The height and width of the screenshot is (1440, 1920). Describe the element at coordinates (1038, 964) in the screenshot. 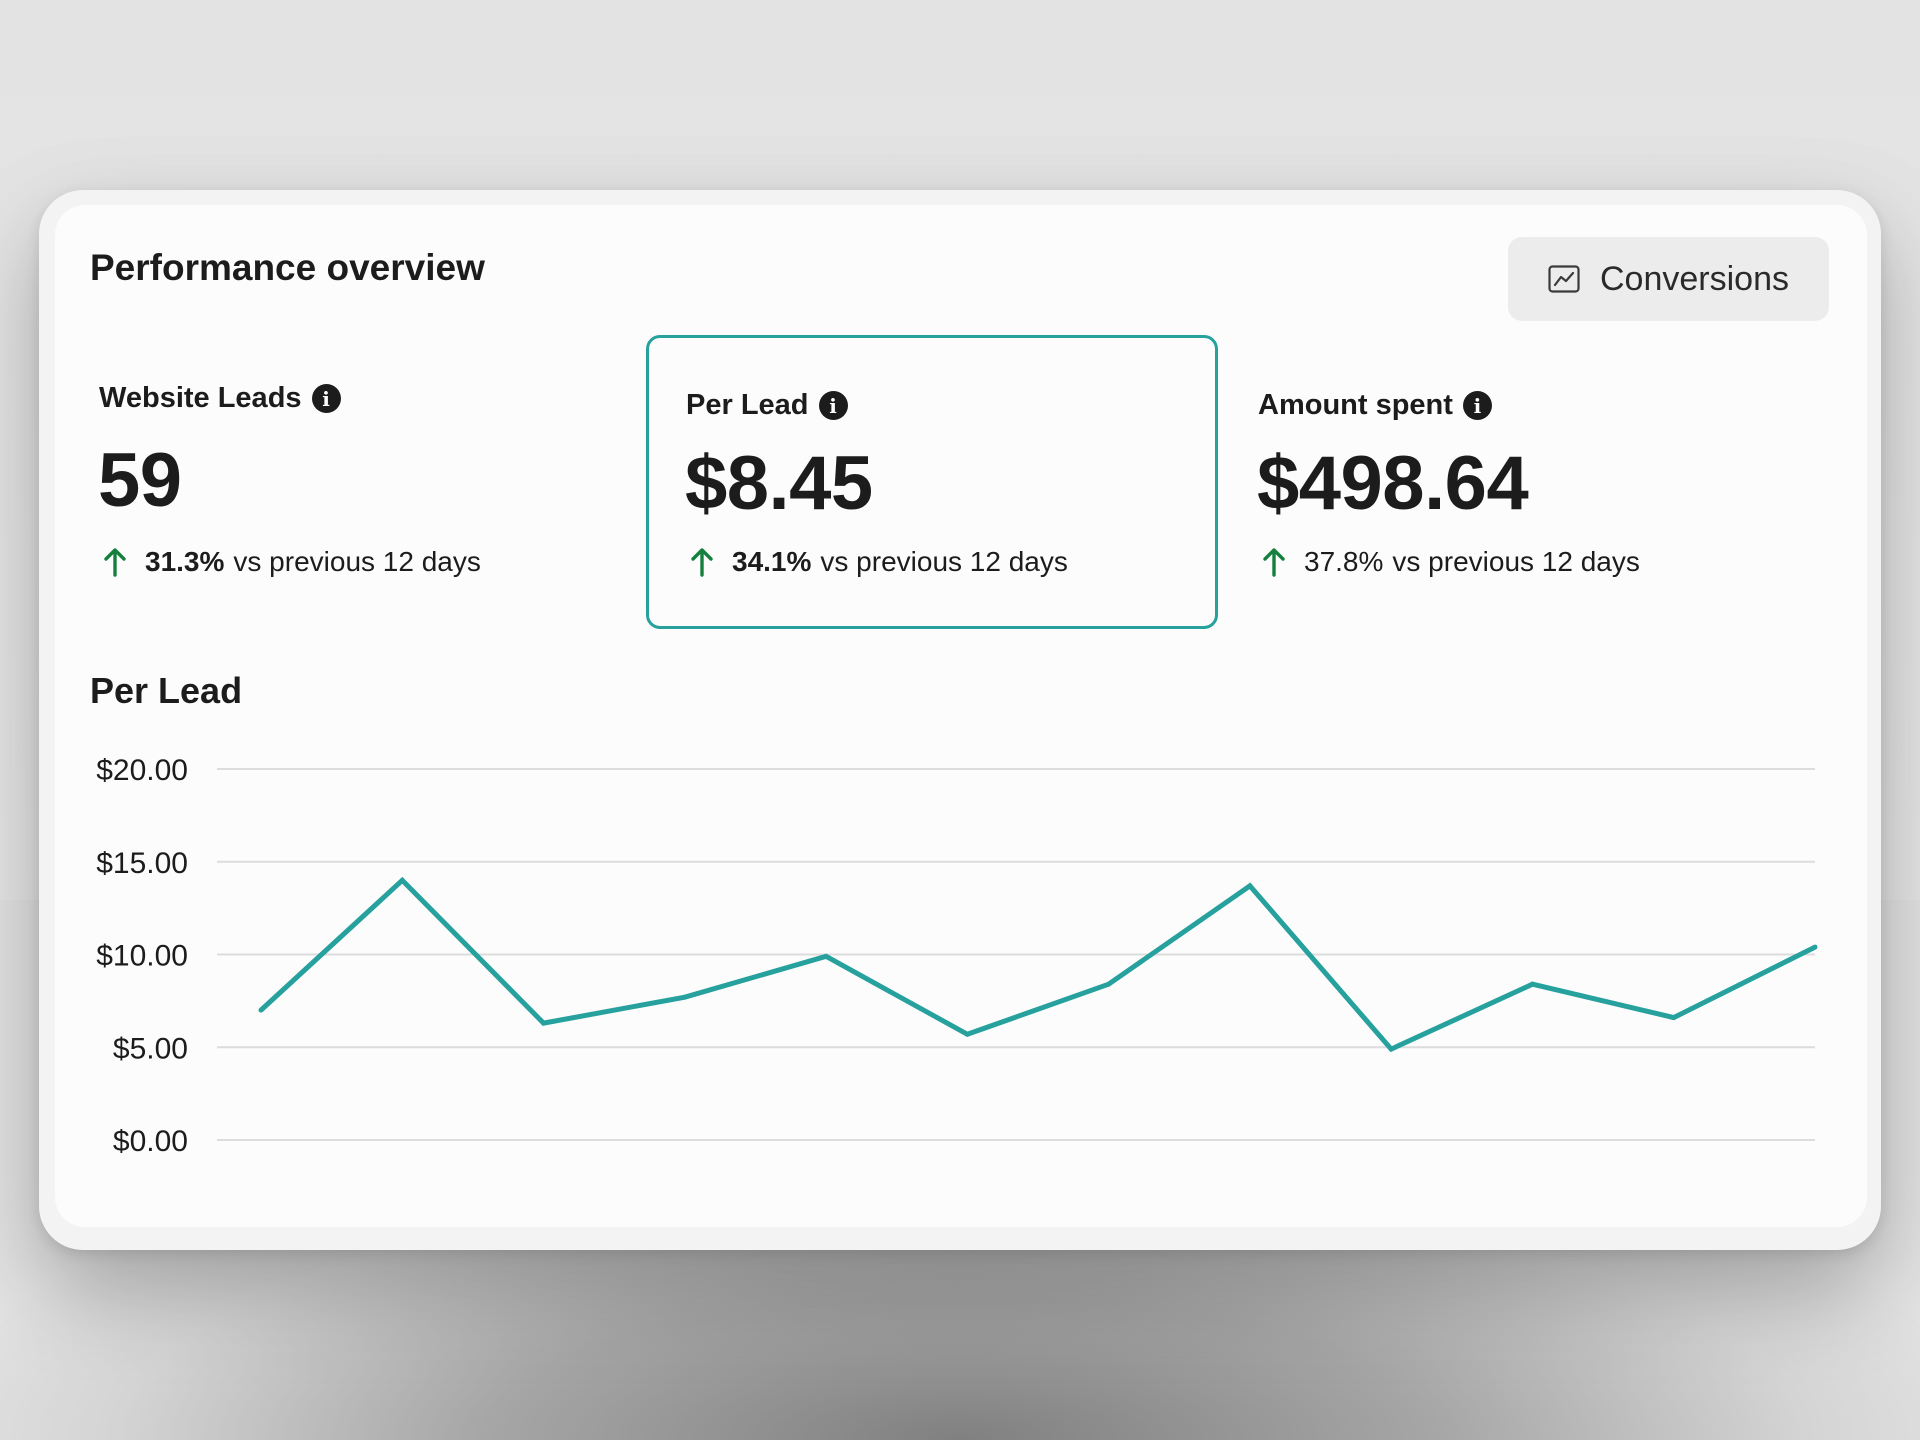

I see `series-line` at that location.